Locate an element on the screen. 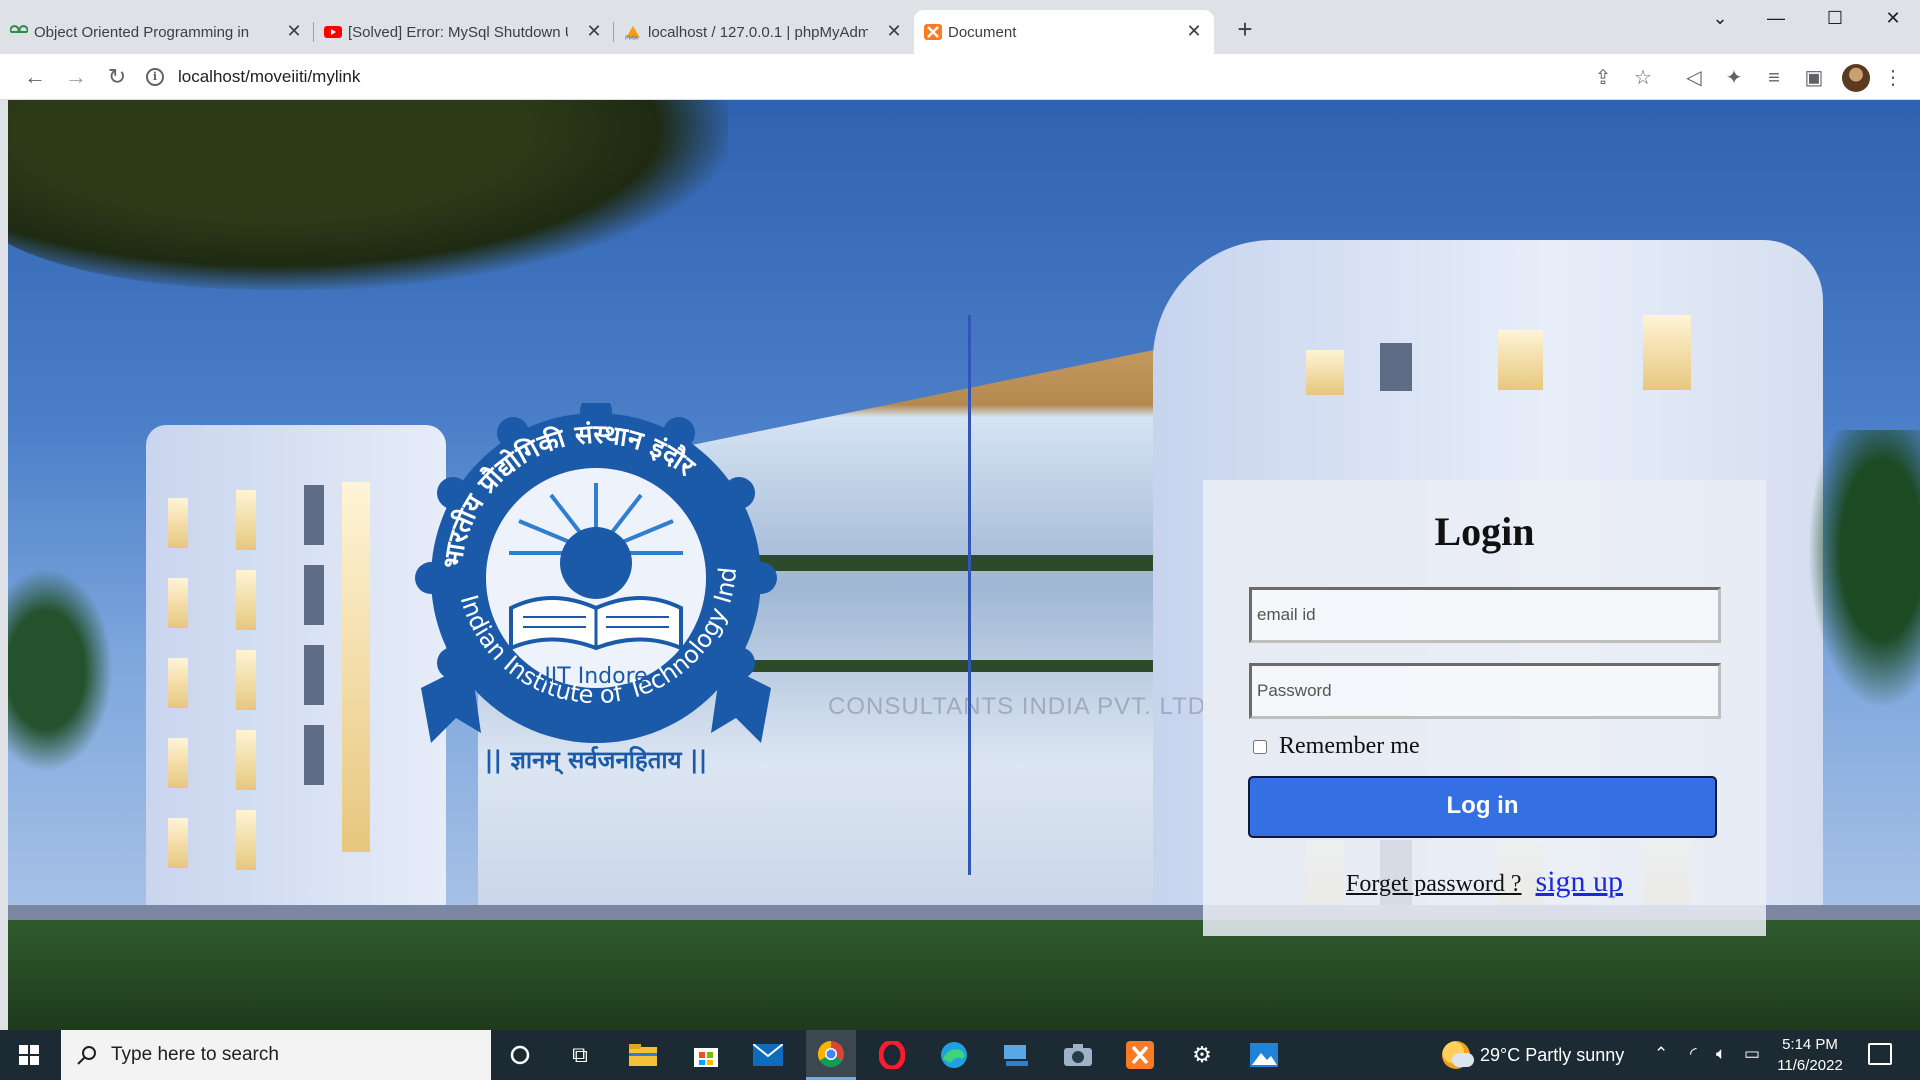  bookmark-star-icon: ☆ is located at coordinates (1643, 78).